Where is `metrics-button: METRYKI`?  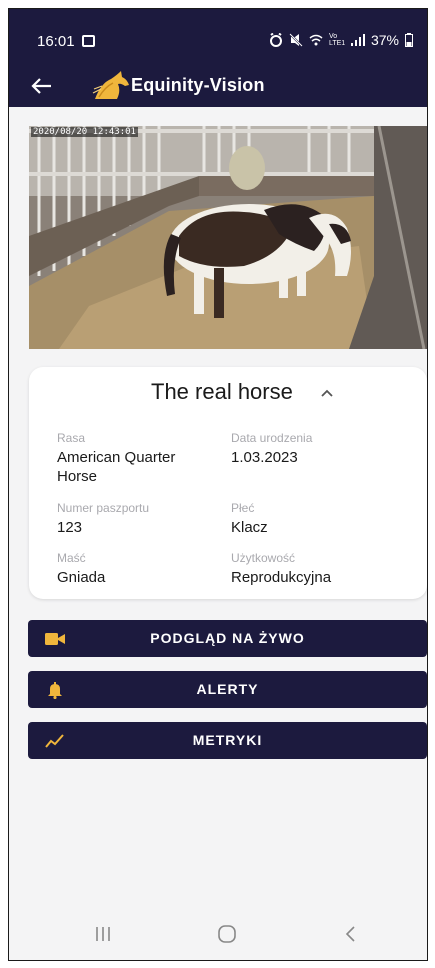 metrics-button: METRYKI is located at coordinates (227, 740).